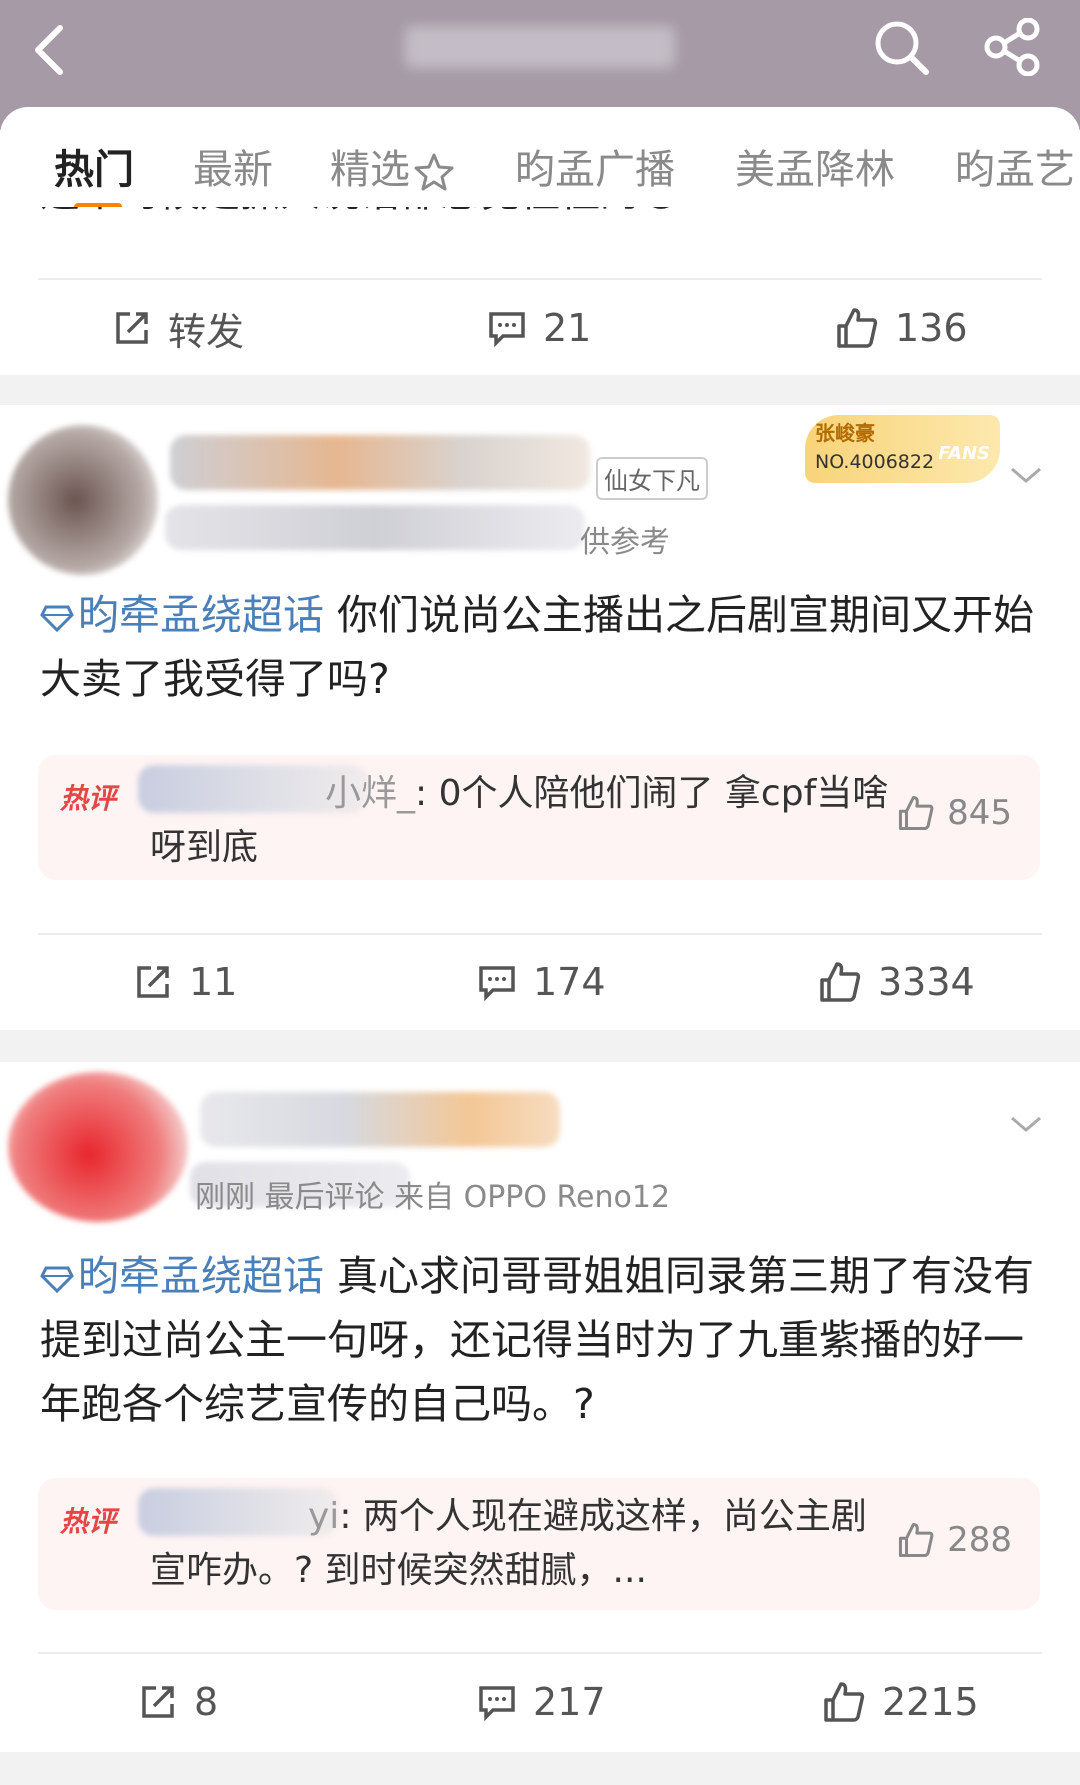  What do you see at coordinates (954, 1540) in the screenshot?
I see `hot-comment-like: 288` at bounding box center [954, 1540].